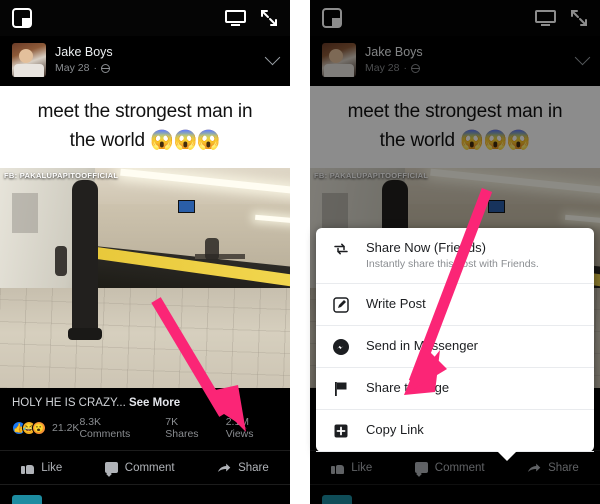 The height and width of the screenshot is (504, 600). I want to click on video-chrome-bar-right, so click(455, 18).